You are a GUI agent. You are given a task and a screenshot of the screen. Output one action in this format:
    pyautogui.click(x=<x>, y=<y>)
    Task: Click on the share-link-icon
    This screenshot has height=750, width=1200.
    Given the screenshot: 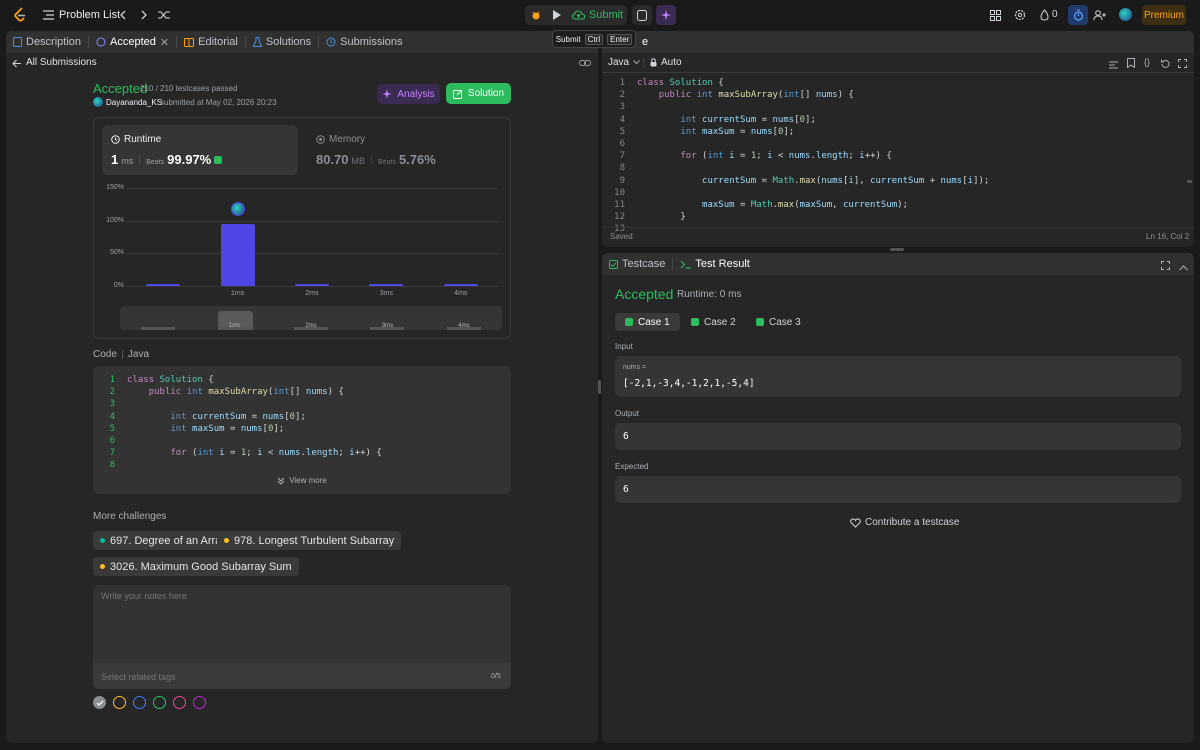 What is the action you would take?
    pyautogui.click(x=585, y=62)
    